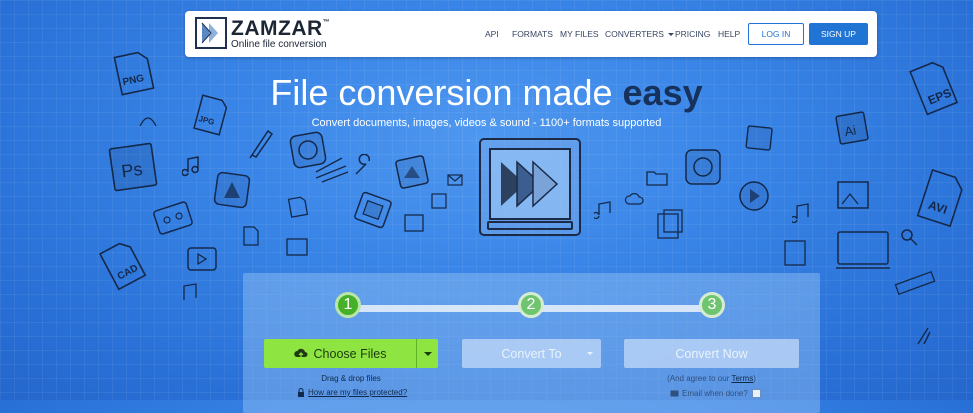 The image size is (973, 413). I want to click on magnifier-icon, so click(909, 237).